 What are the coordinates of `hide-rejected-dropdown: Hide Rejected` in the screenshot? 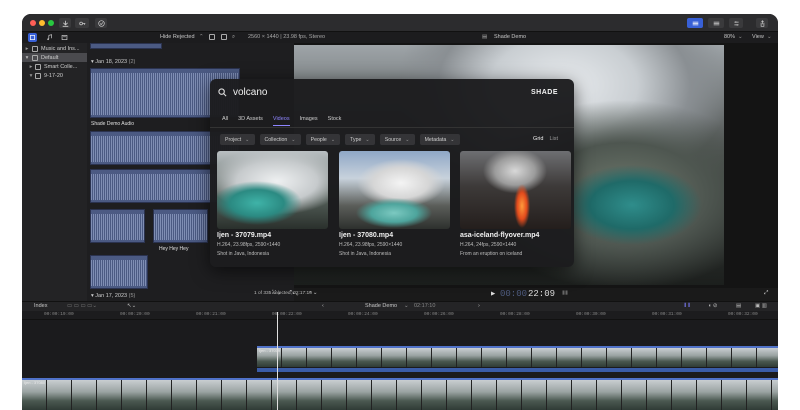 It's located at (177, 37).